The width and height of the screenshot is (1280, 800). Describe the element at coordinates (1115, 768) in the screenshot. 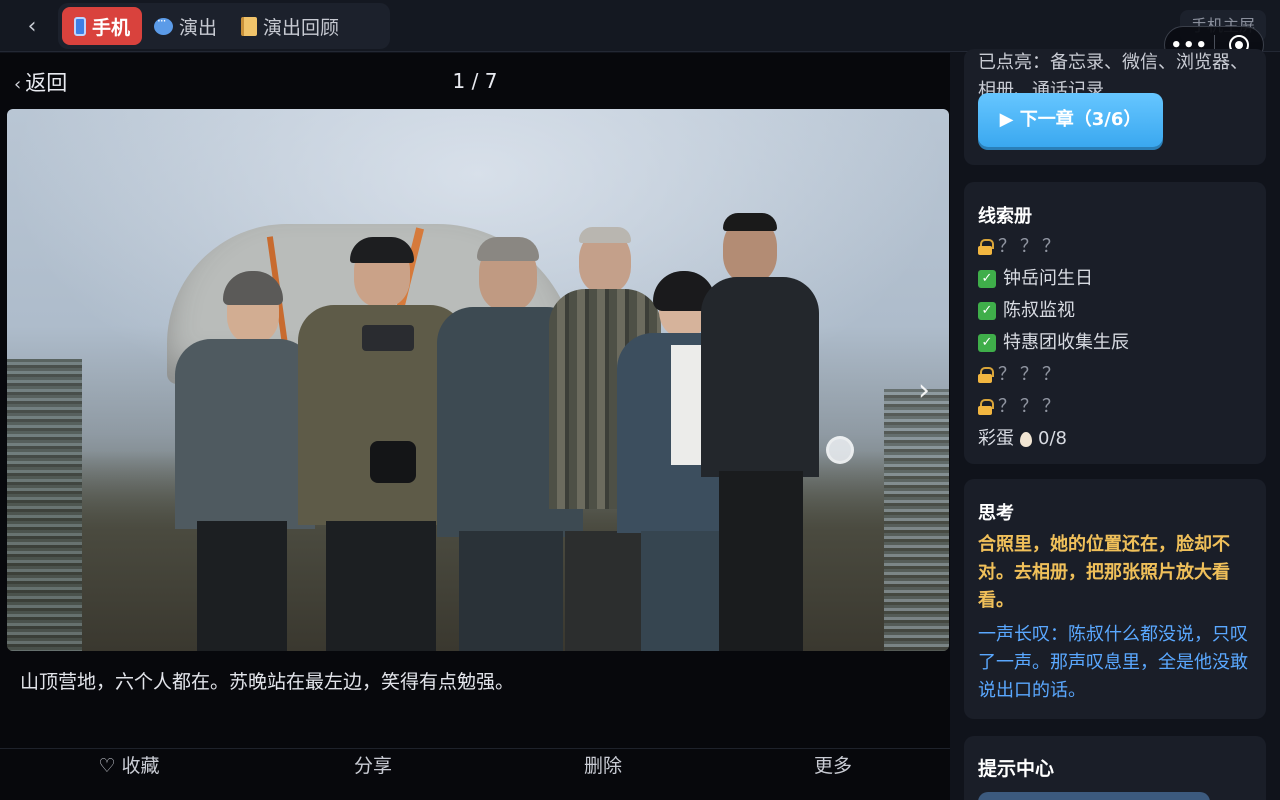

I see `hint-center-card: 提示中心` at that location.